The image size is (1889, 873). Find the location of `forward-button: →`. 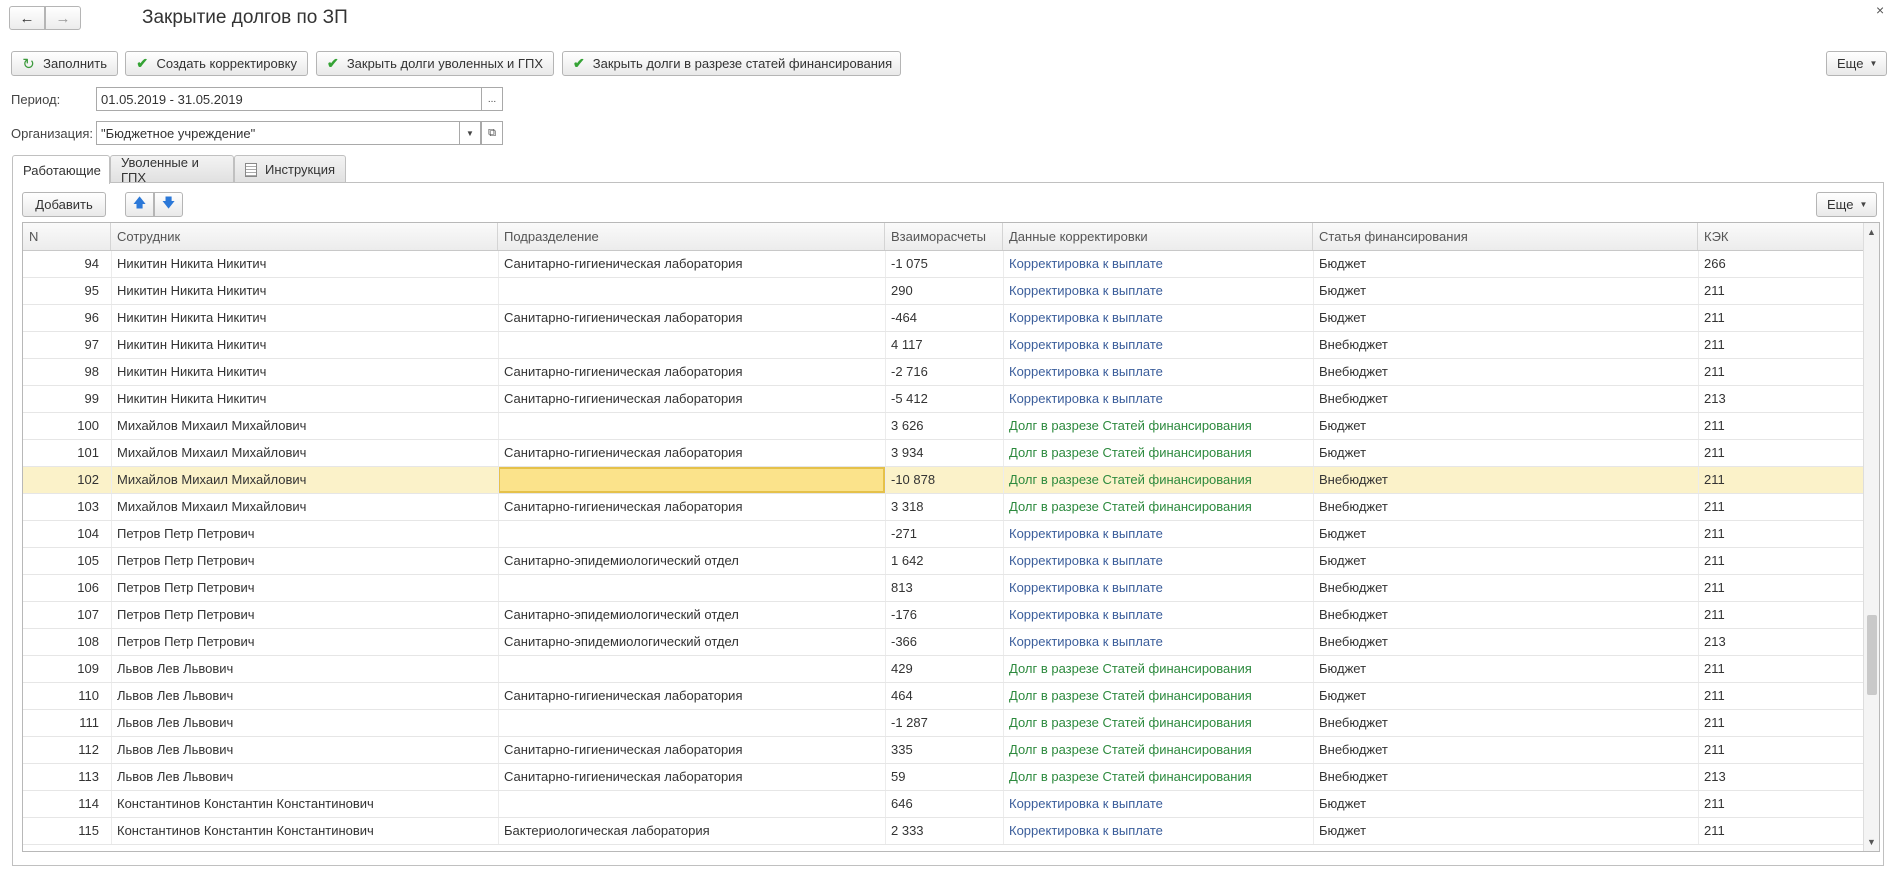

forward-button: → is located at coordinates (63, 18).